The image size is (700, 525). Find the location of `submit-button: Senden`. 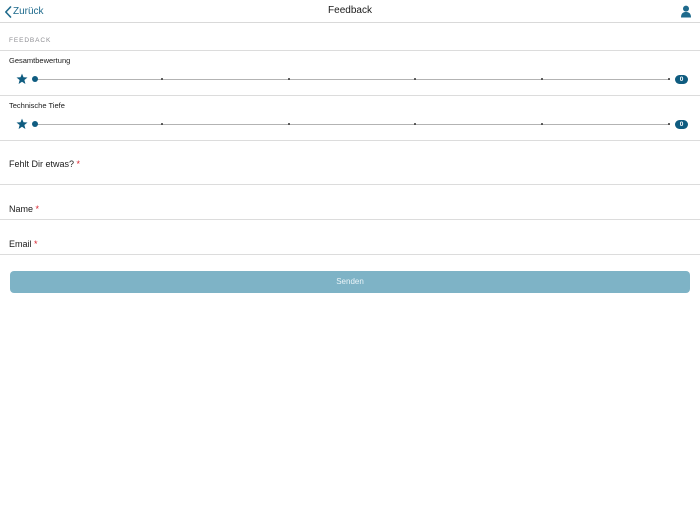

submit-button: Senden is located at coordinates (350, 282).